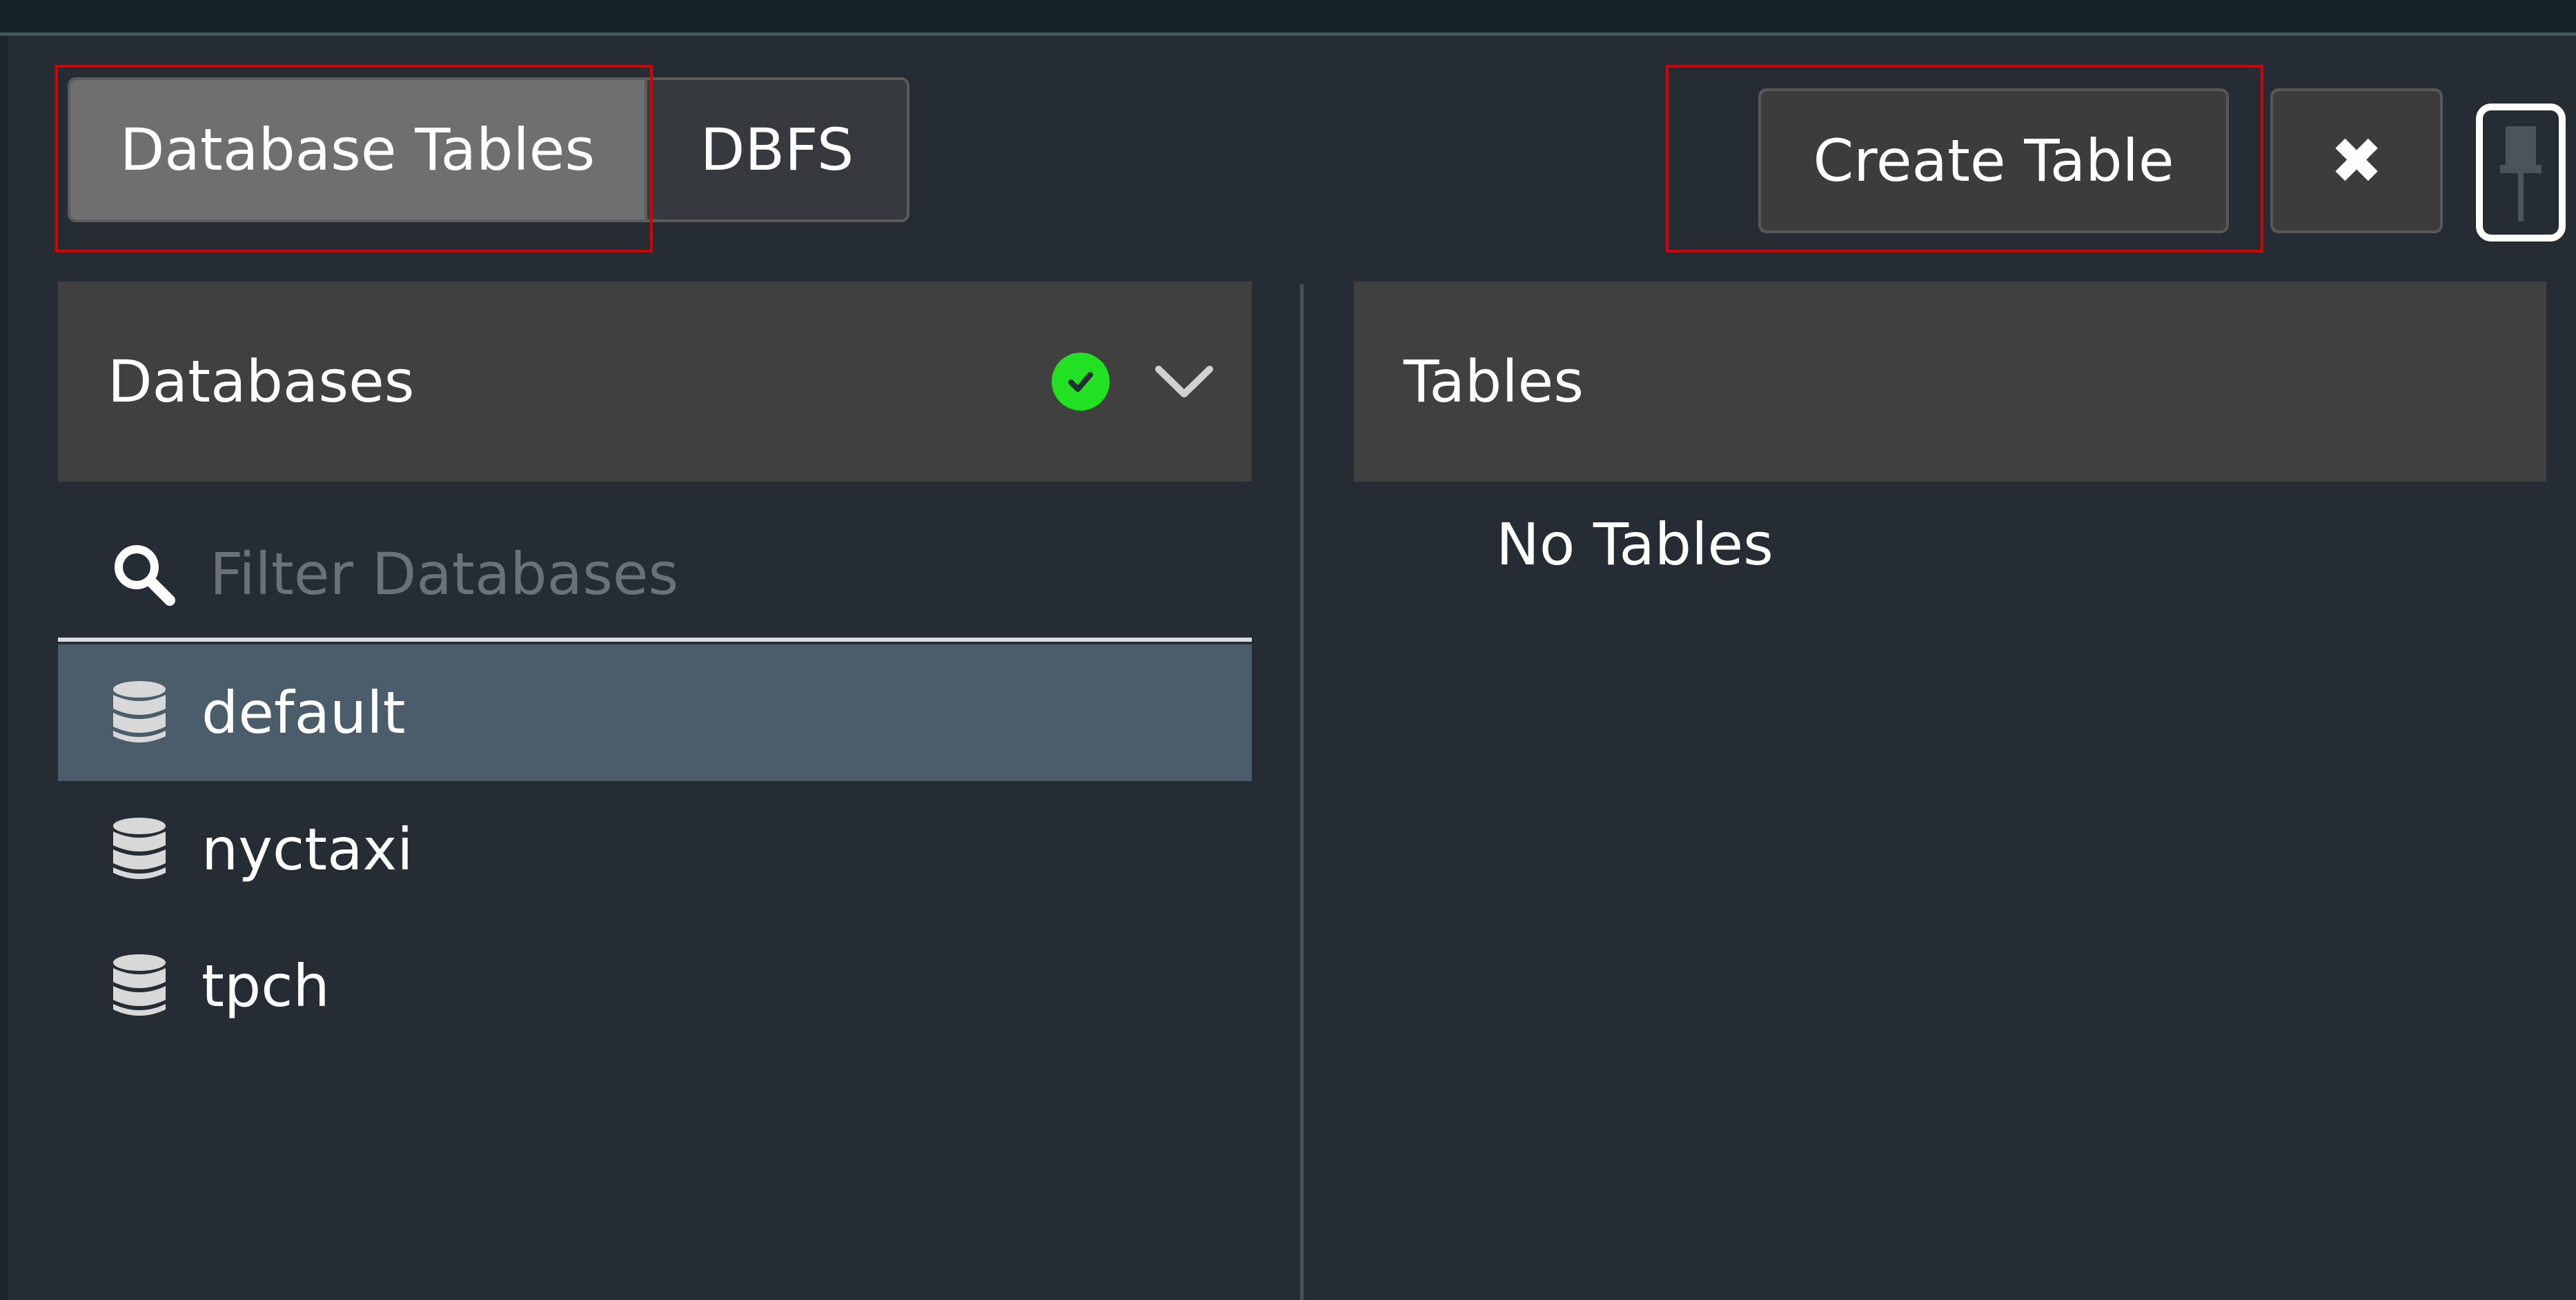 This screenshot has width=2576, height=1300. I want to click on database-item-label: nyctaxi, so click(307, 850).